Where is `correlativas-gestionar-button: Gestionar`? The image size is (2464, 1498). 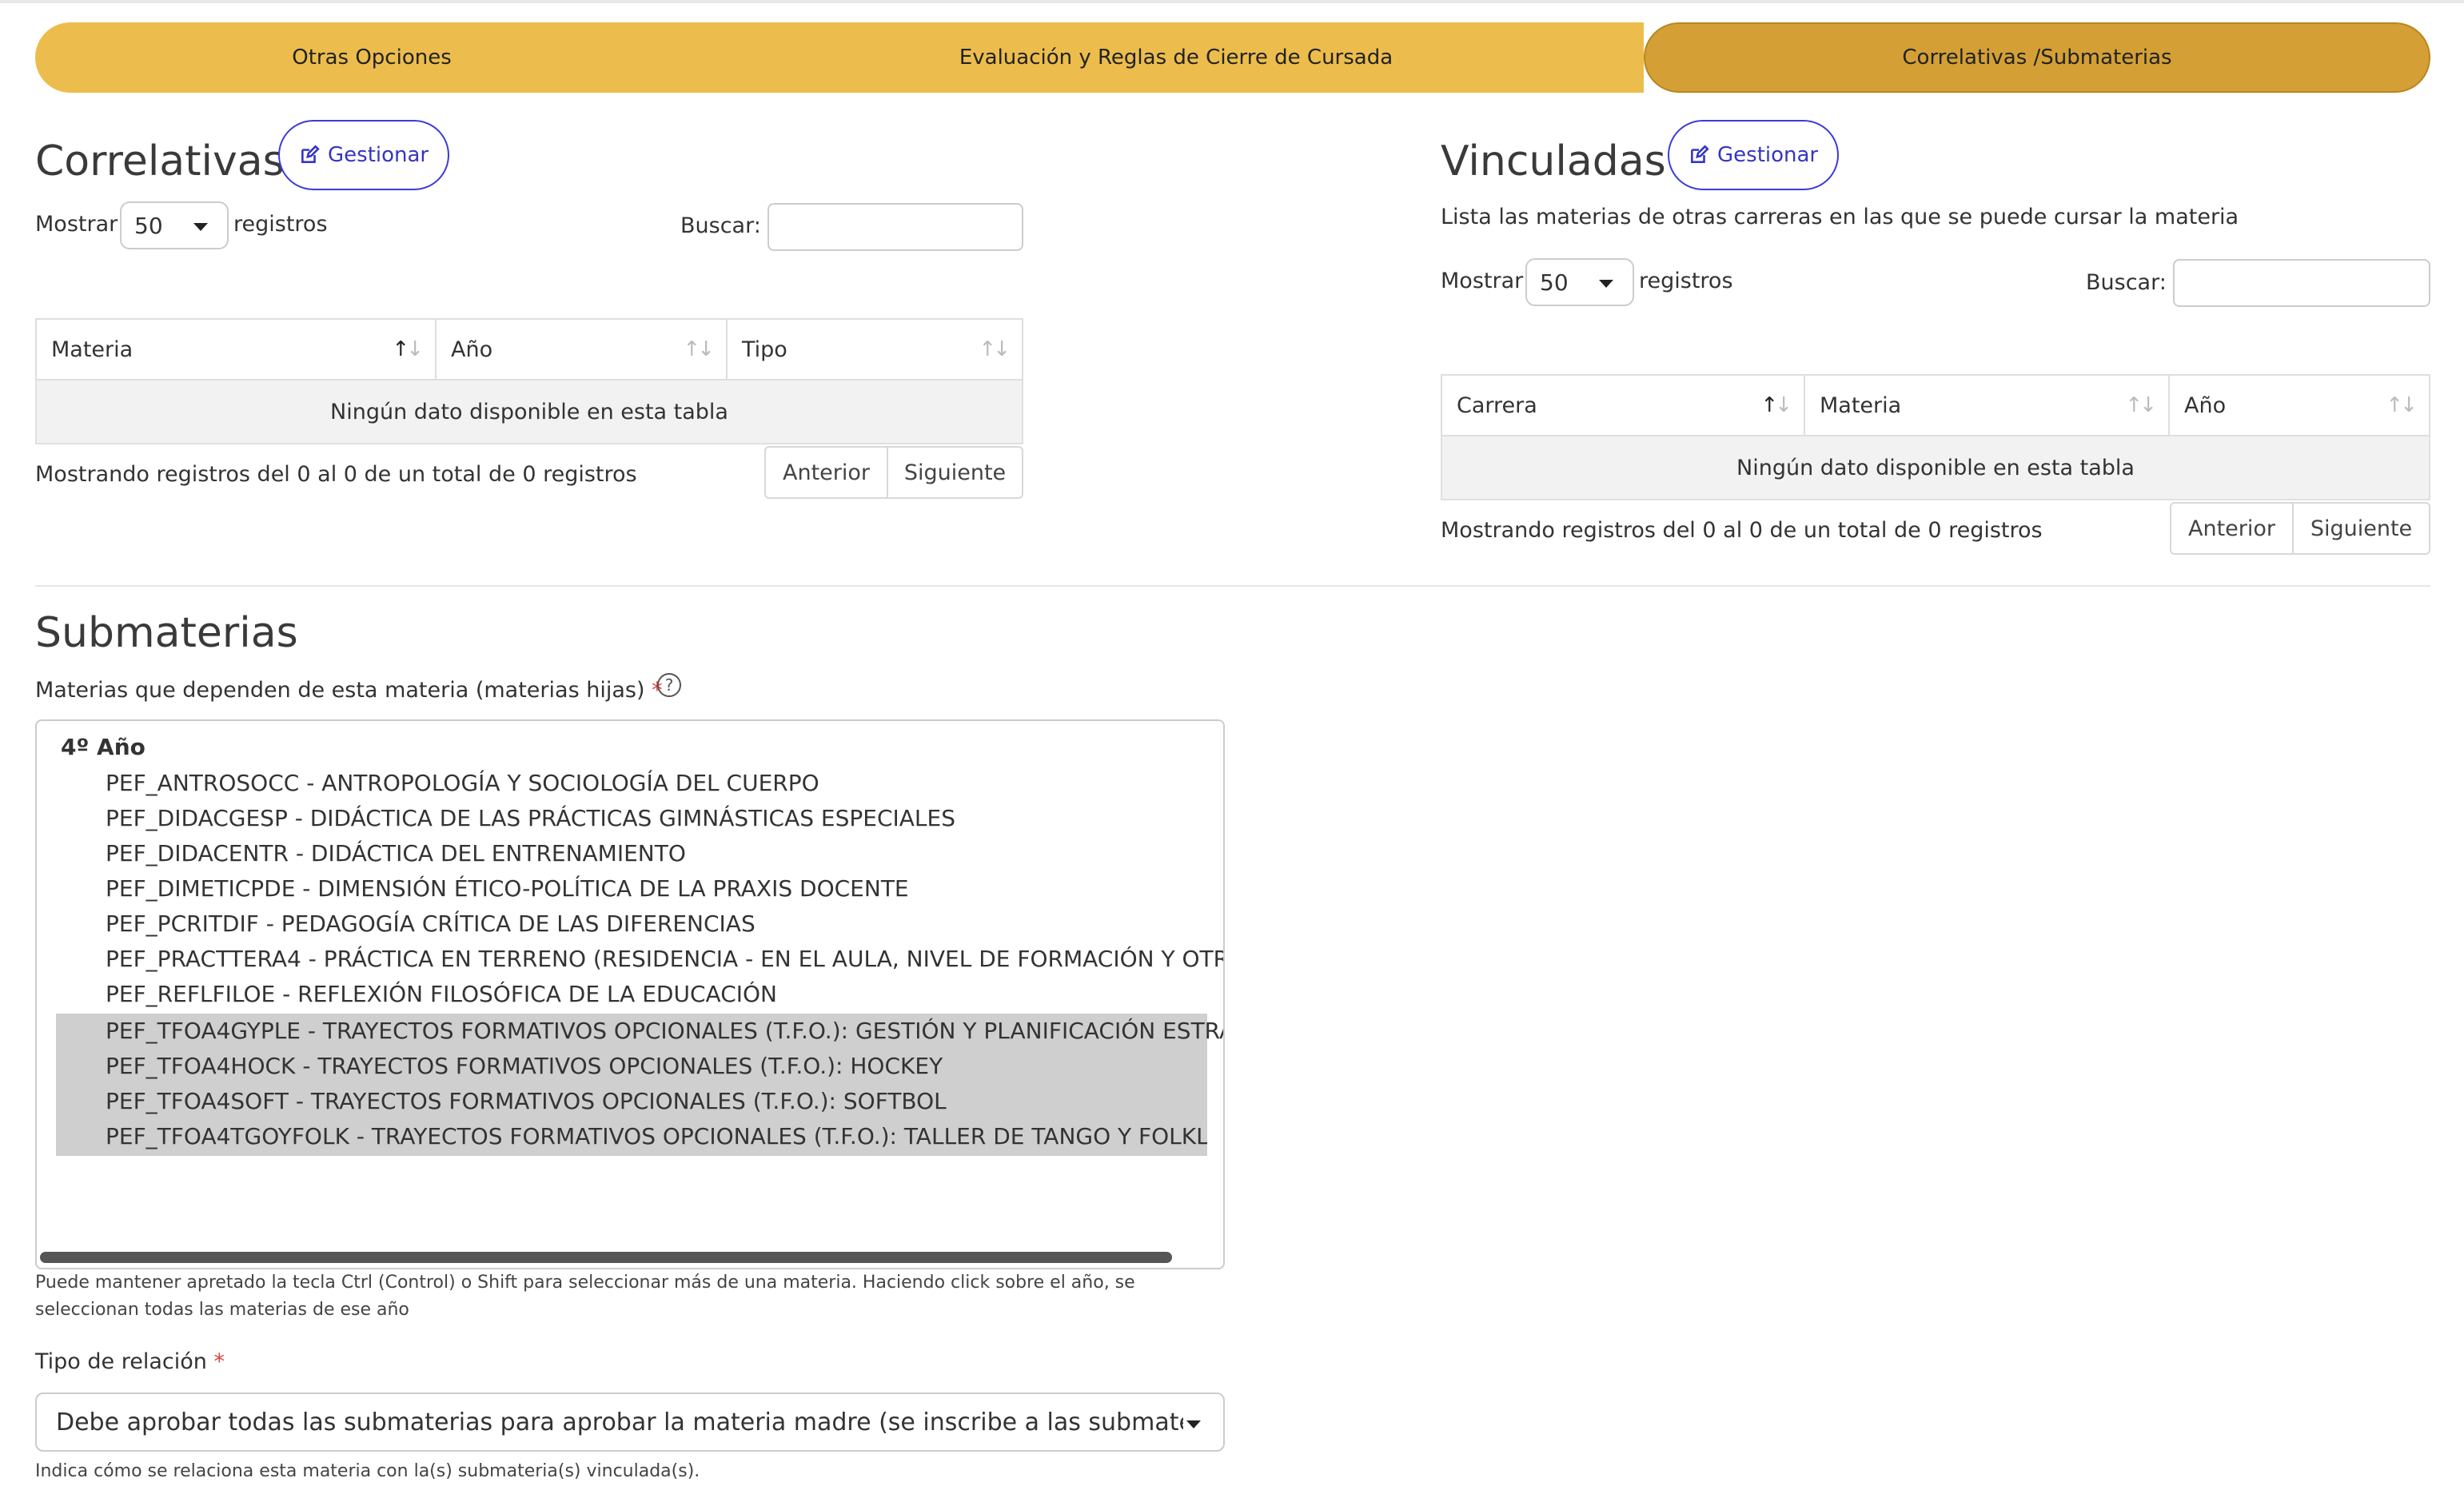 correlativas-gestionar-button: Gestionar is located at coordinates (364, 155).